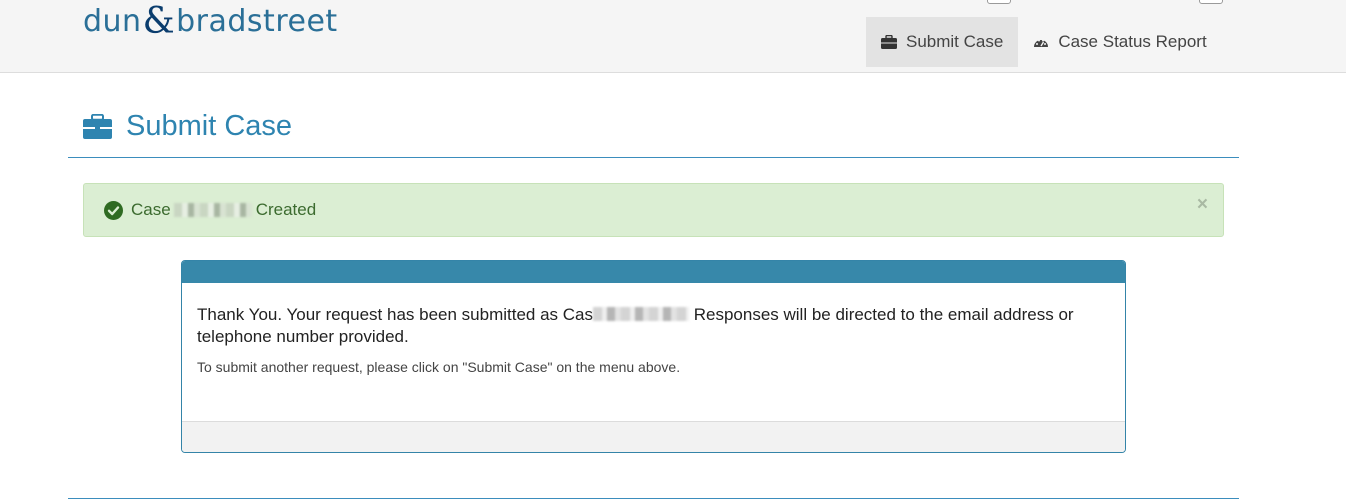 The width and height of the screenshot is (1346, 502). Describe the element at coordinates (653, 157) in the screenshot. I see `title-divider` at that location.